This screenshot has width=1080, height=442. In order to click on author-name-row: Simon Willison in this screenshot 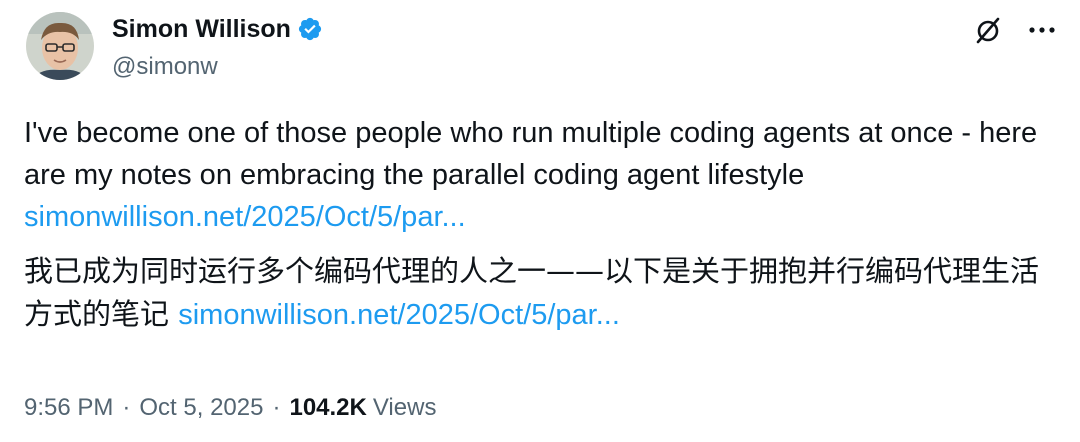, I will do `click(217, 29)`.